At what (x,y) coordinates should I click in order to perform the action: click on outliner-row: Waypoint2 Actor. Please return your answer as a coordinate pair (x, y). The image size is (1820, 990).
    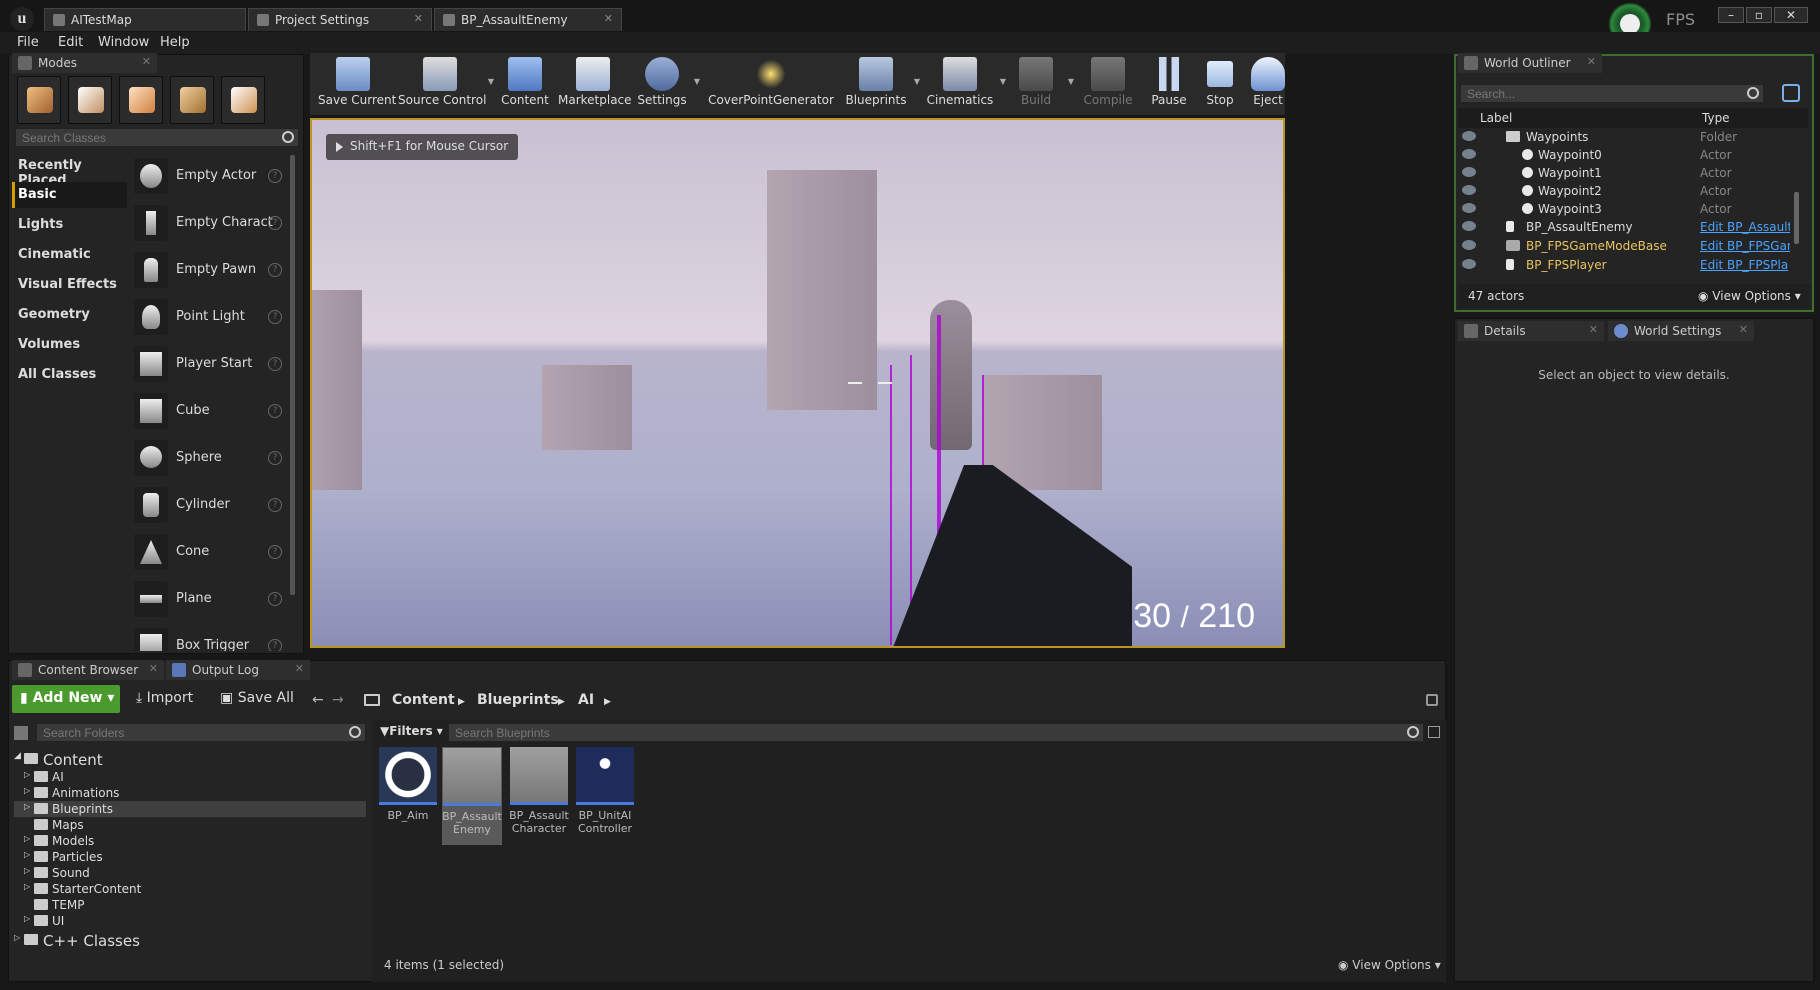
    Looking at the image, I should click on (1624, 191).